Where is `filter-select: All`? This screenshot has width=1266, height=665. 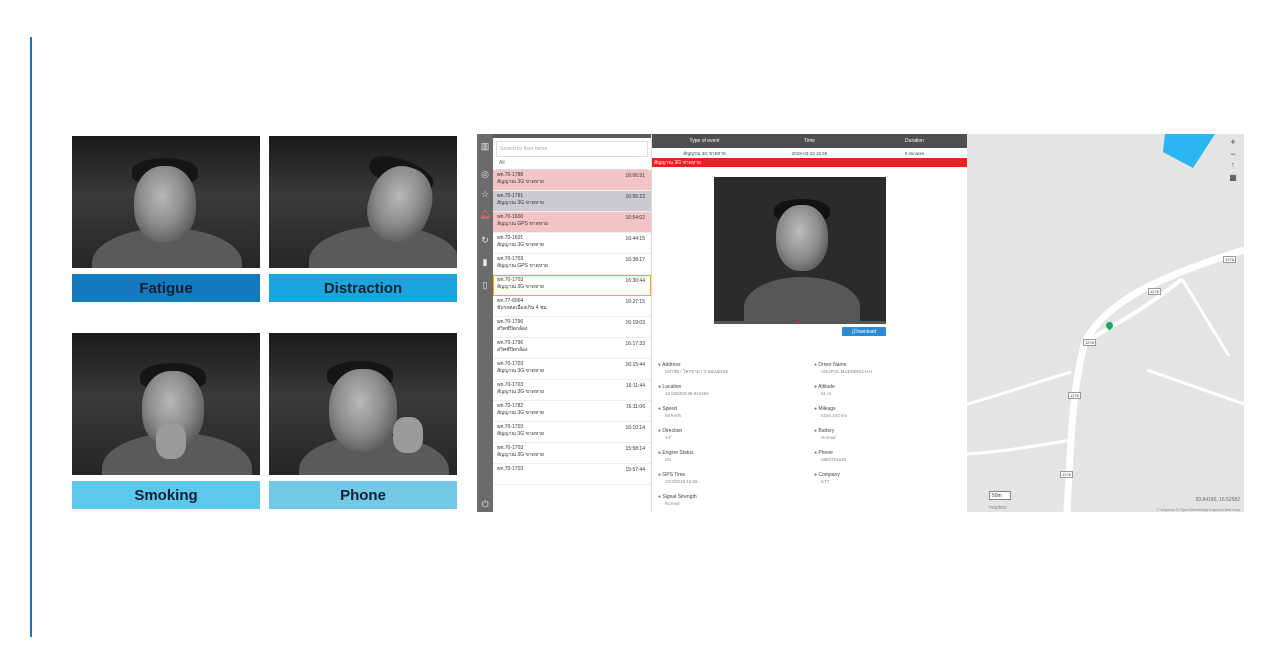 filter-select: All is located at coordinates (572, 165).